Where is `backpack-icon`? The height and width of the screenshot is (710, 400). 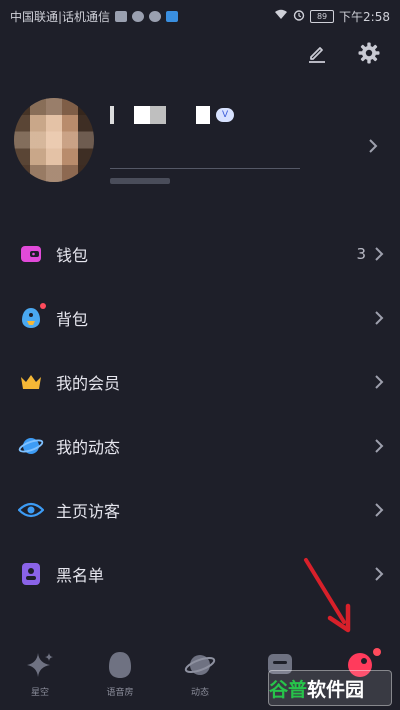
backpack-icon is located at coordinates (32, 317).